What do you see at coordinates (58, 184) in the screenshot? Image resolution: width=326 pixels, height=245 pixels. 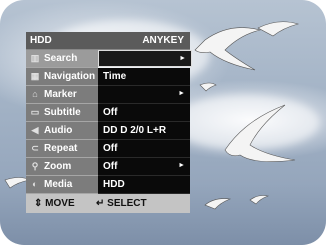 I see `menu-item-label: Media` at bounding box center [58, 184].